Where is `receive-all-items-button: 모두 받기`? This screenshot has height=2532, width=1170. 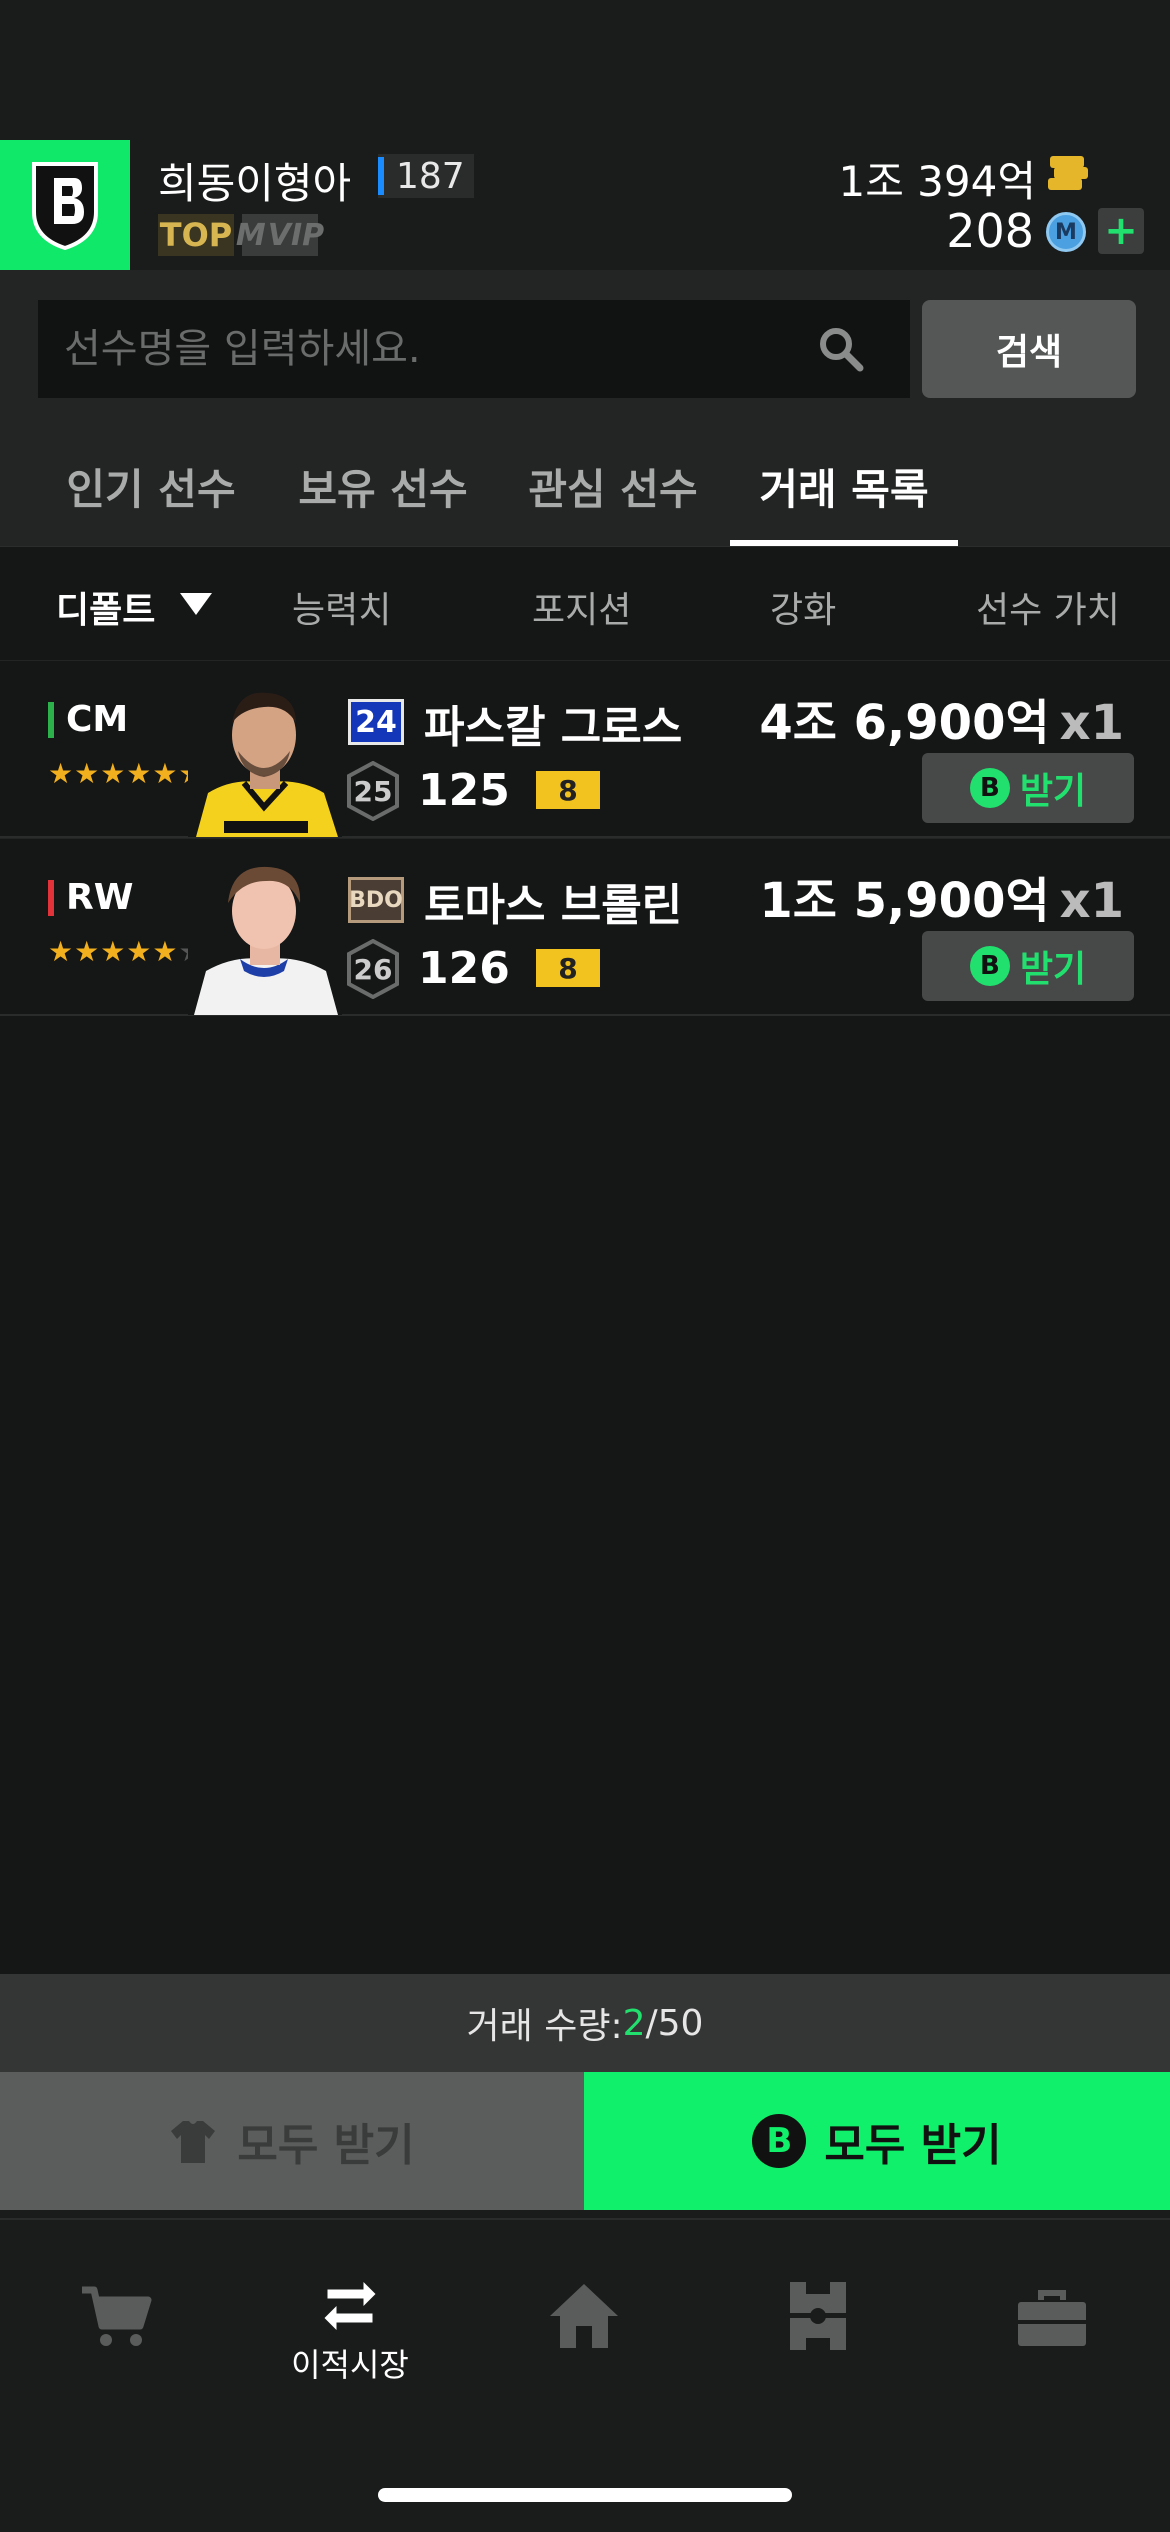 receive-all-items-button: 모두 받기 is located at coordinates (292, 2141).